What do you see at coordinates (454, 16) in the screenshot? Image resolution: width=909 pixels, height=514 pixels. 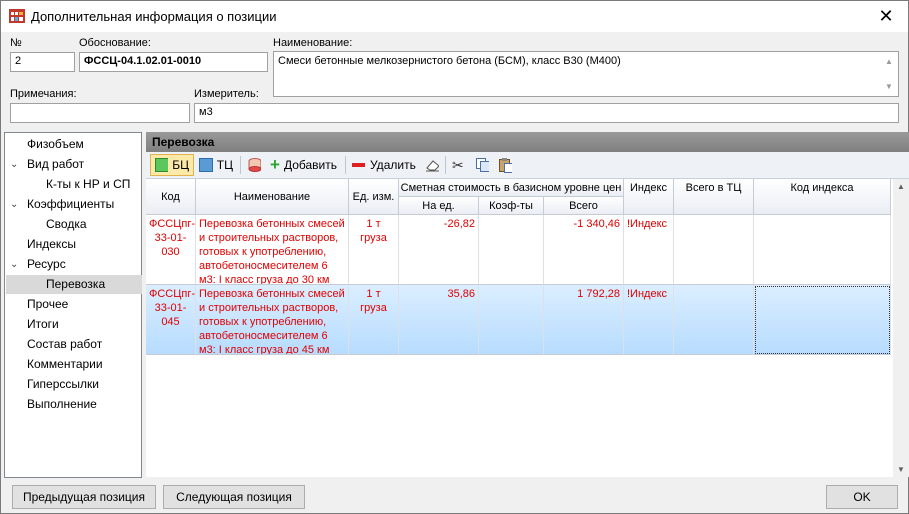 I see `title-bar: Дополнительная информация о позиции ✕` at bounding box center [454, 16].